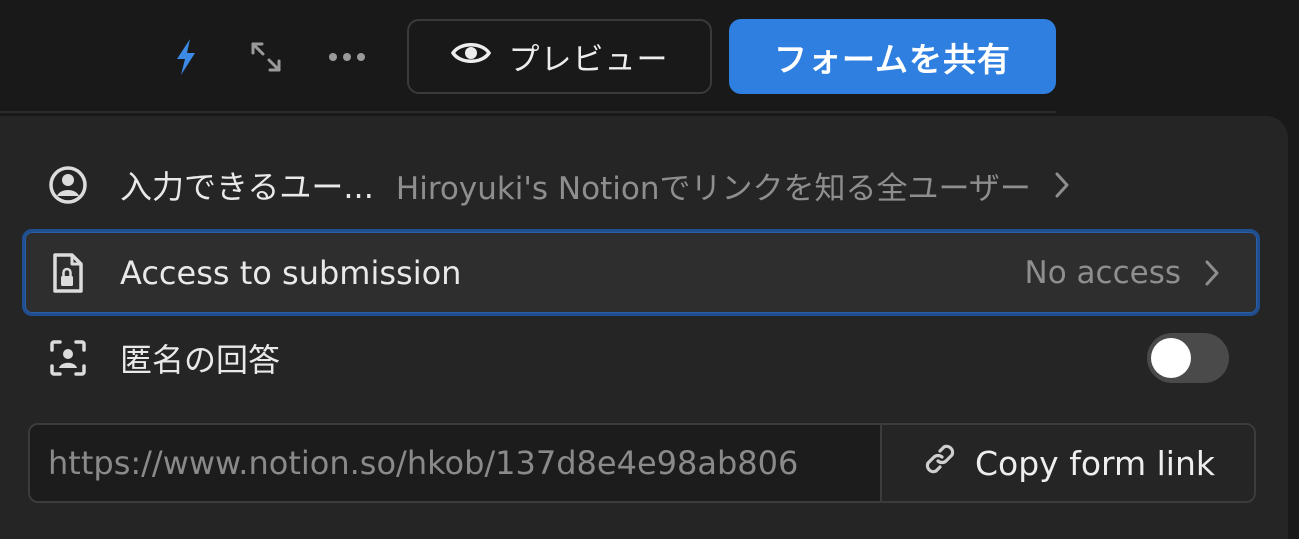 Image resolution: width=1299 pixels, height=539 pixels. I want to click on access-to-submission-value: No access, so click(1141, 273).